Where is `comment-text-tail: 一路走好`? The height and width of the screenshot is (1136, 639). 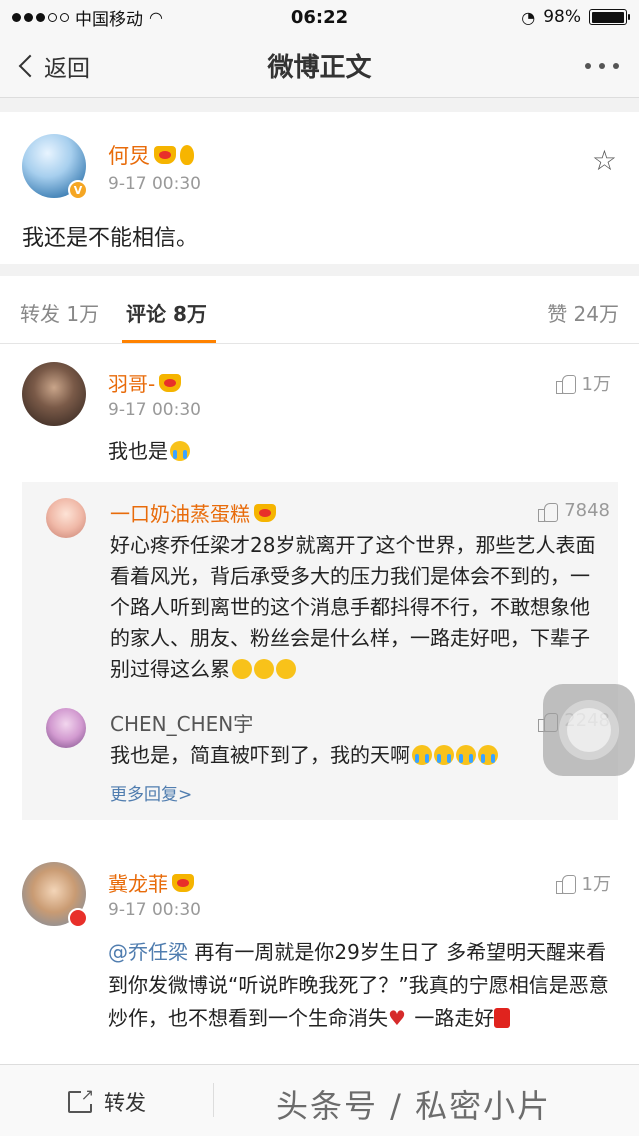
comment-text-tail: 一路走好 is located at coordinates (451, 1018).